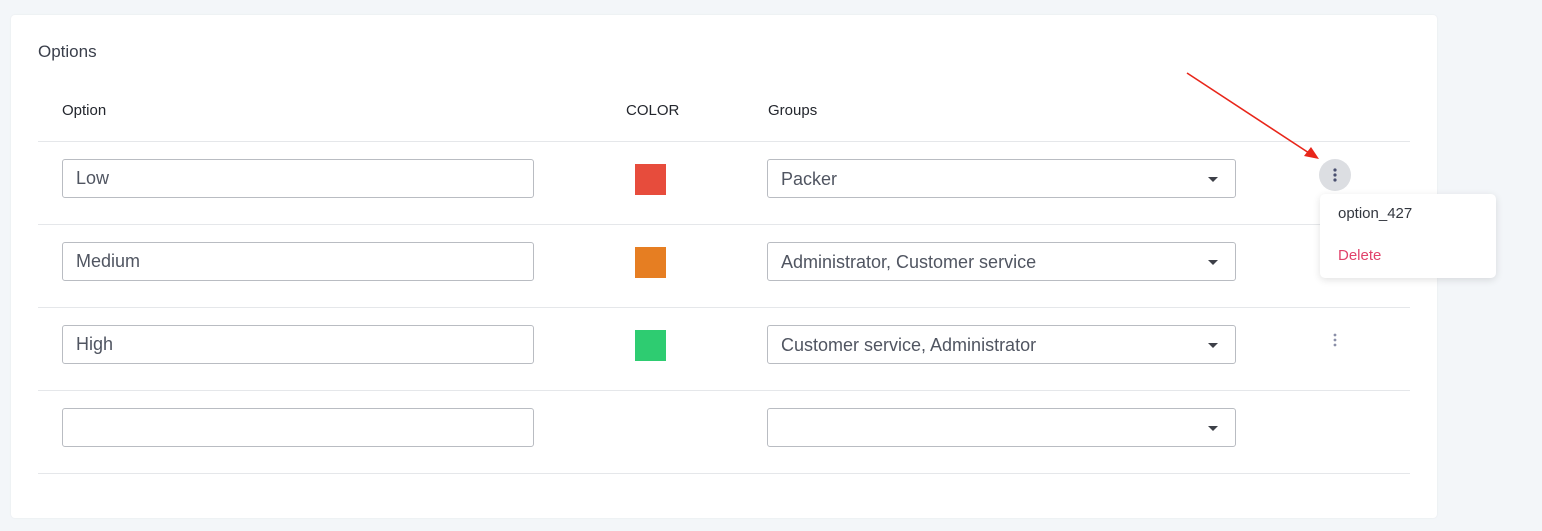 The width and height of the screenshot is (1542, 531). Describe the element at coordinates (84, 110) in the screenshot. I see `column-header-option: Option` at that location.